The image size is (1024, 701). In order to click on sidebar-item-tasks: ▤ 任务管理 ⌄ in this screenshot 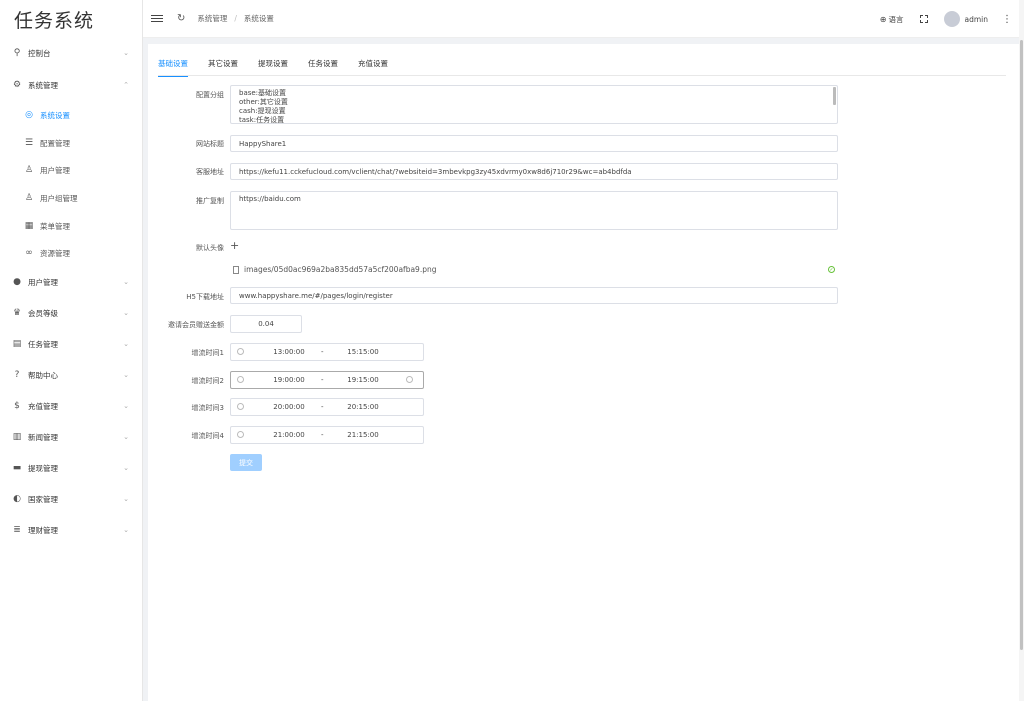, I will do `click(71, 344)`.